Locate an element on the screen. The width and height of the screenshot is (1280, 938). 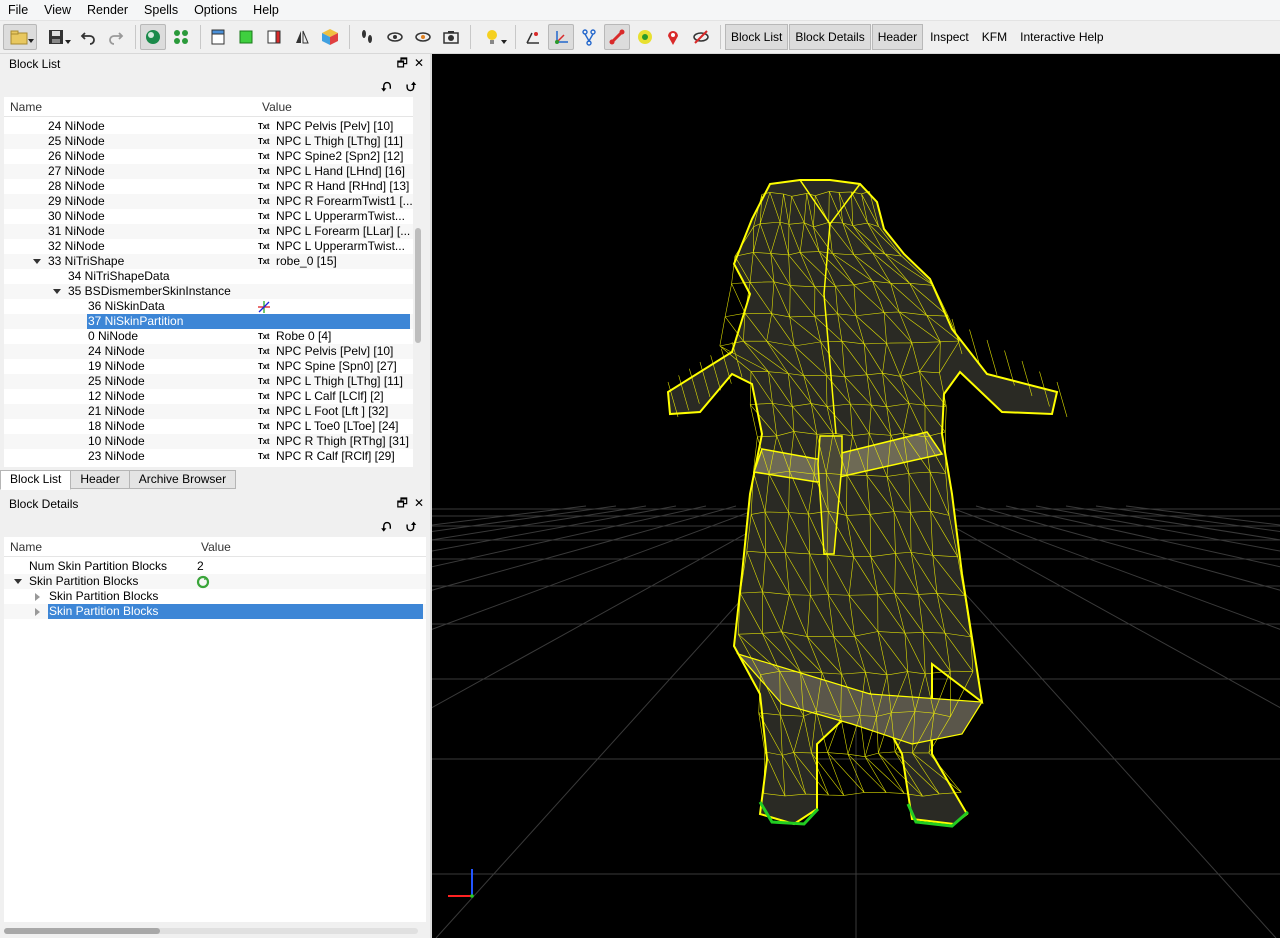
menu-help: Help is located at coordinates (266, 10).